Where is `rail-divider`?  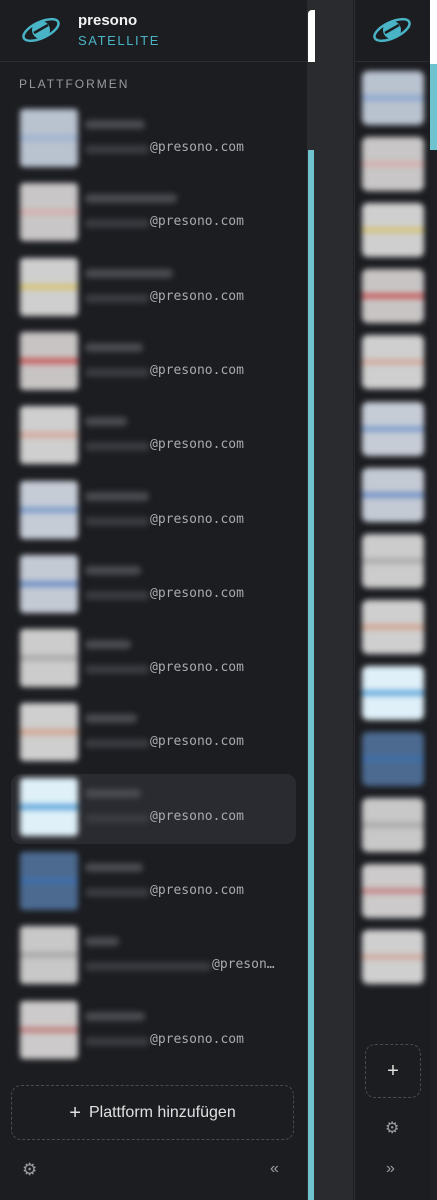 rail-divider is located at coordinates (392, 61).